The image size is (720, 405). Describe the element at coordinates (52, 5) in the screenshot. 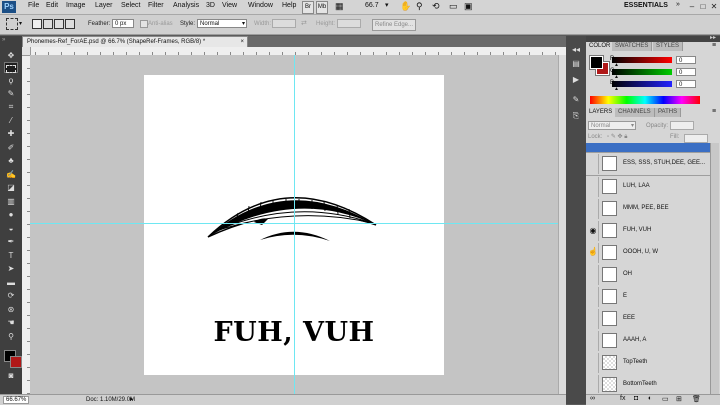

I see `menu-edit: Edit` at that location.